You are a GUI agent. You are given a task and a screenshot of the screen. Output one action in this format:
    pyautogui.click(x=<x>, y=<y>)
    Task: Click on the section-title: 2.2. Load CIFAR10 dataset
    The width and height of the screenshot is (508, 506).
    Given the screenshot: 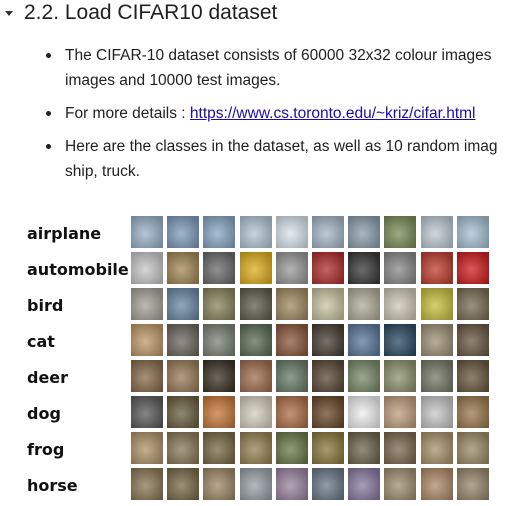 What is the action you would take?
    pyautogui.click(x=150, y=13)
    